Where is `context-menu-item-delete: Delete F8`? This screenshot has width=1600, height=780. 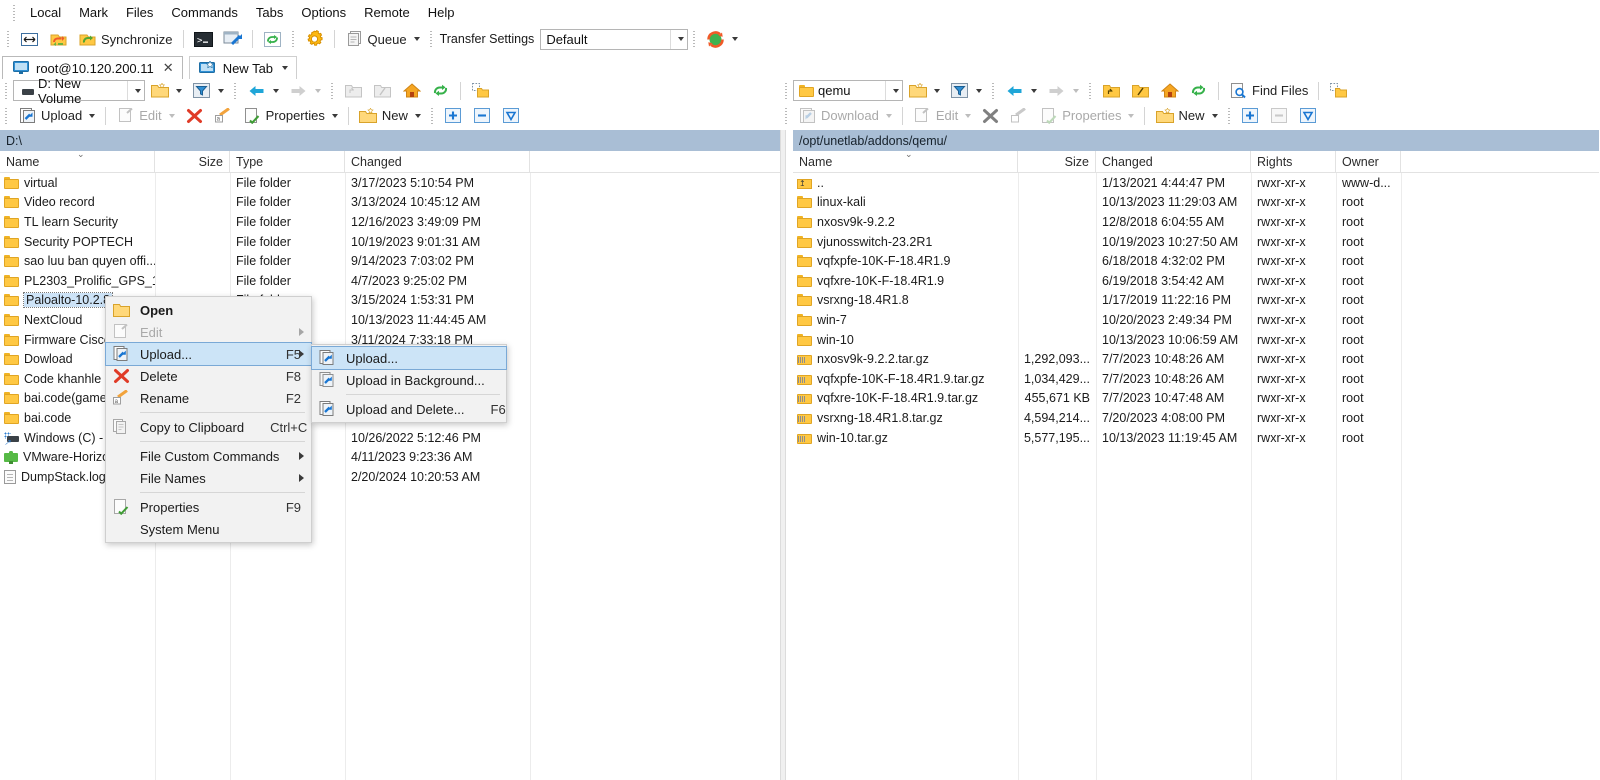 context-menu-item-delete: Delete F8 is located at coordinates (208, 376).